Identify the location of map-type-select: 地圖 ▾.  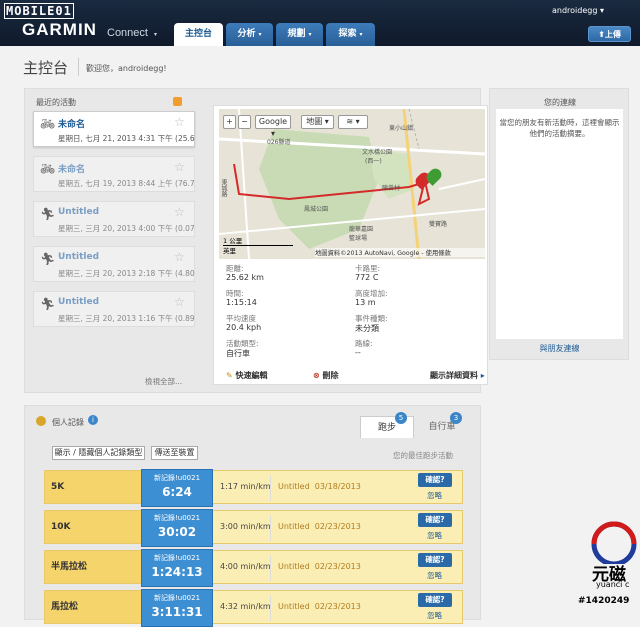
(317, 122).